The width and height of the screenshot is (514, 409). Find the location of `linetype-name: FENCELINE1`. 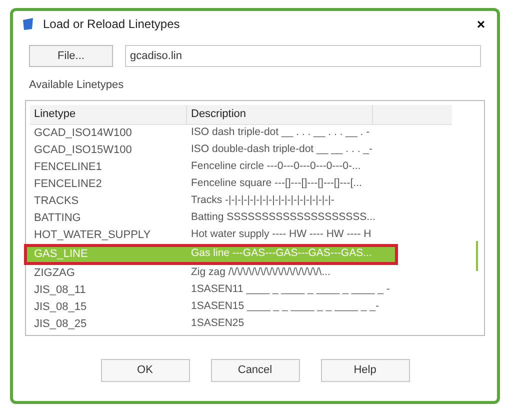

linetype-name: FENCELINE1 is located at coordinates (68, 167).